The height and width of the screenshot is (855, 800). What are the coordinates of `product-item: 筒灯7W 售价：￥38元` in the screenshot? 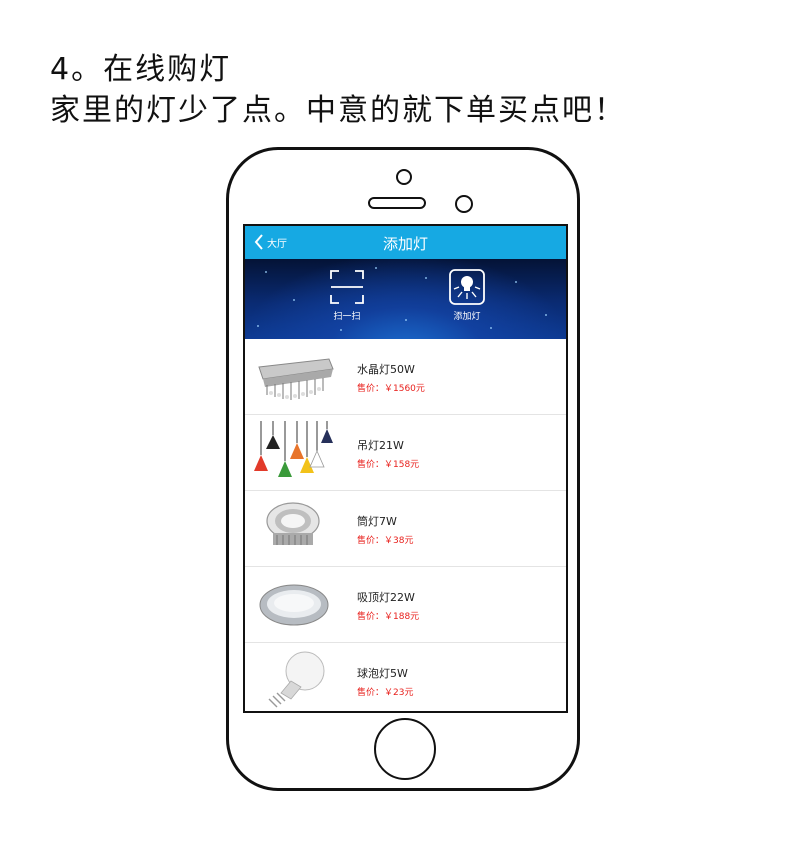 It's located at (405, 529).